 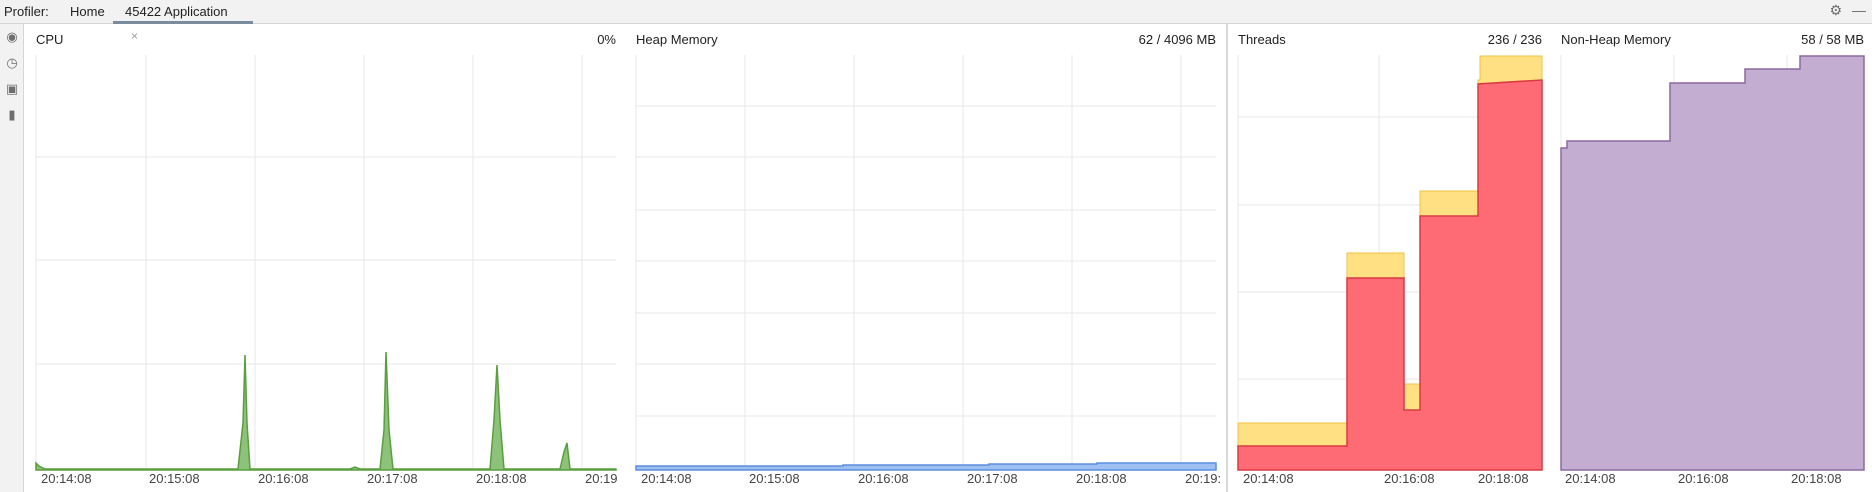 What do you see at coordinates (992, 478) in the screenshot?
I see `heap-tick-4: 20:17:08` at bounding box center [992, 478].